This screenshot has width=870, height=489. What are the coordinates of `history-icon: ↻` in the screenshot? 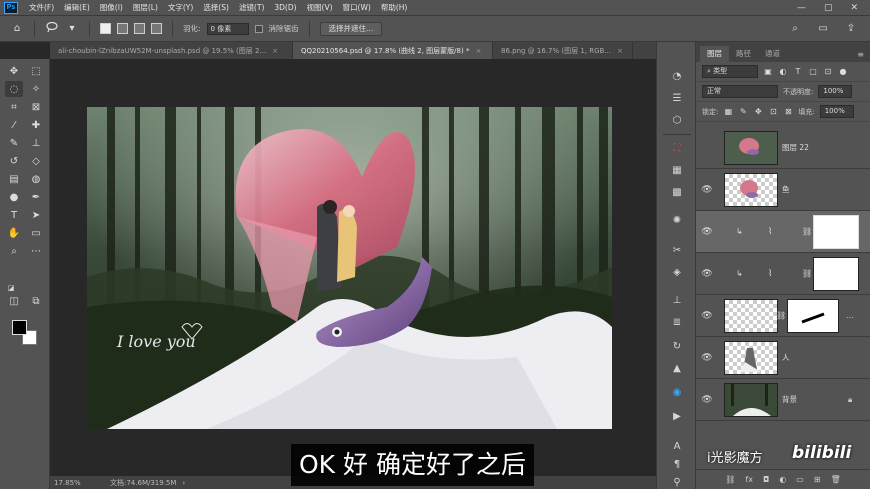 It's located at (677, 346).